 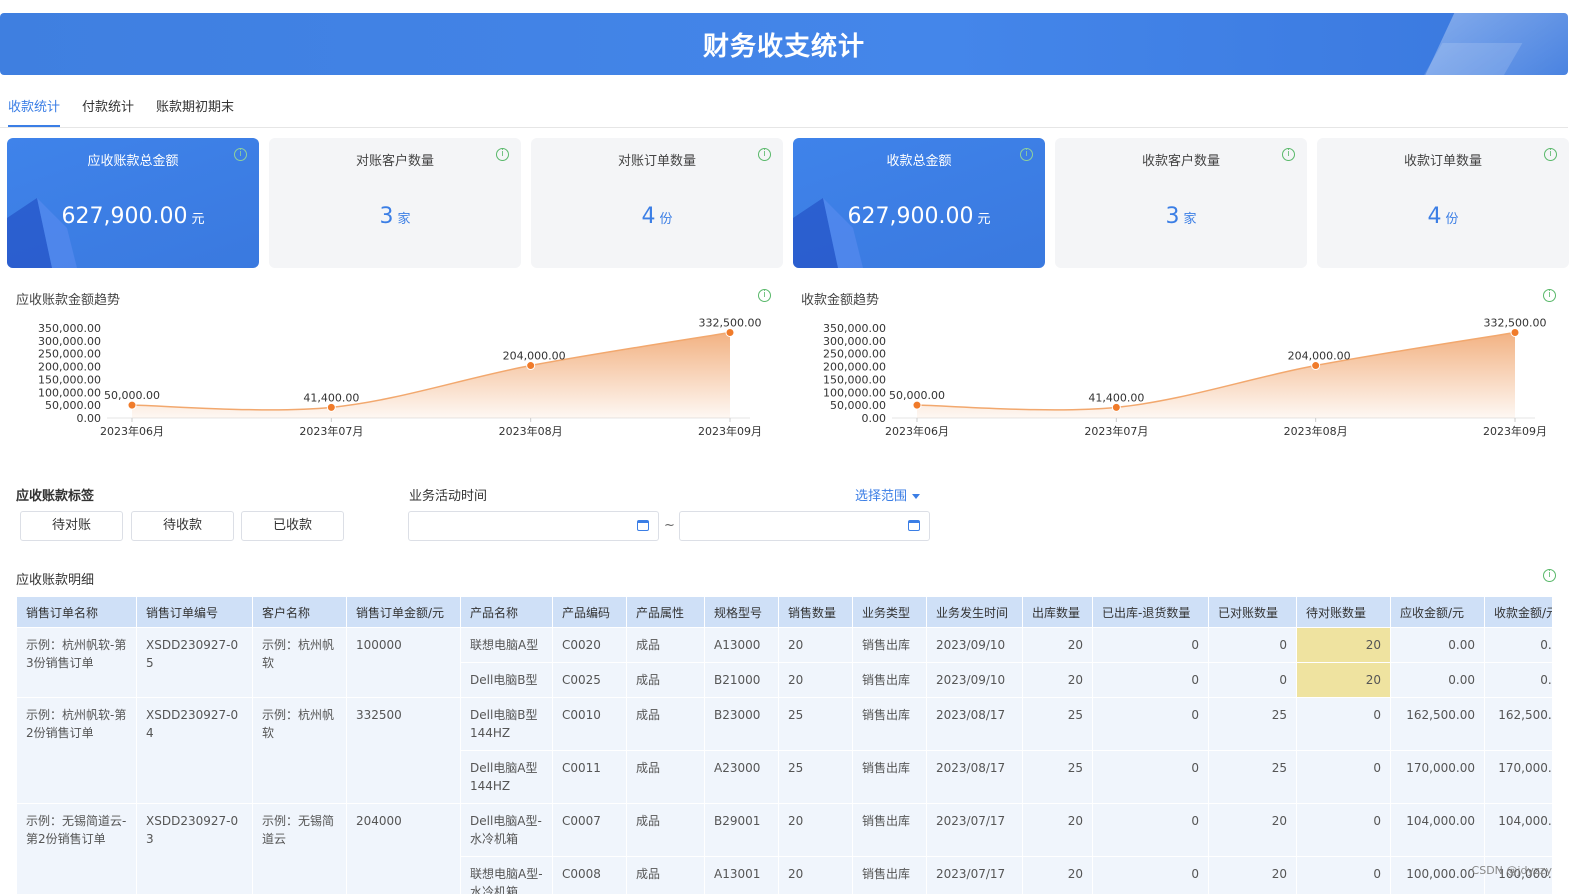 I want to click on tag-pending-receipt-button: 待收款, so click(x=182, y=526).